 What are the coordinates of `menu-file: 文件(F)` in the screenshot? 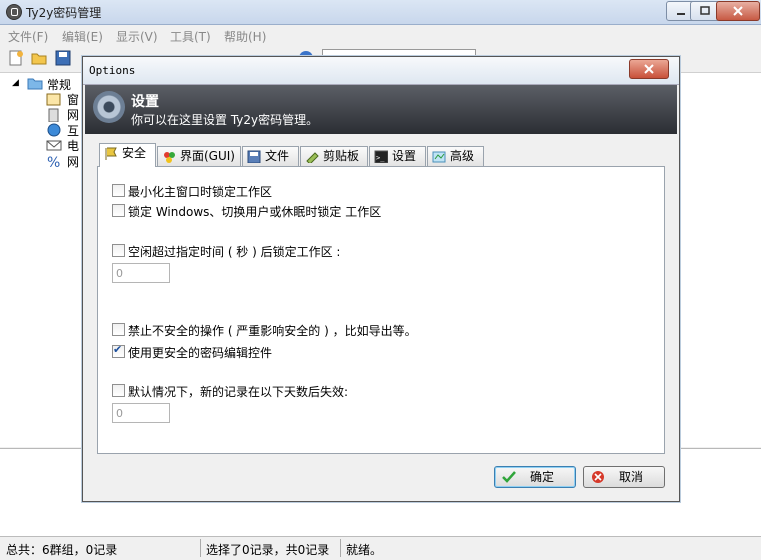 It's located at (28, 36).